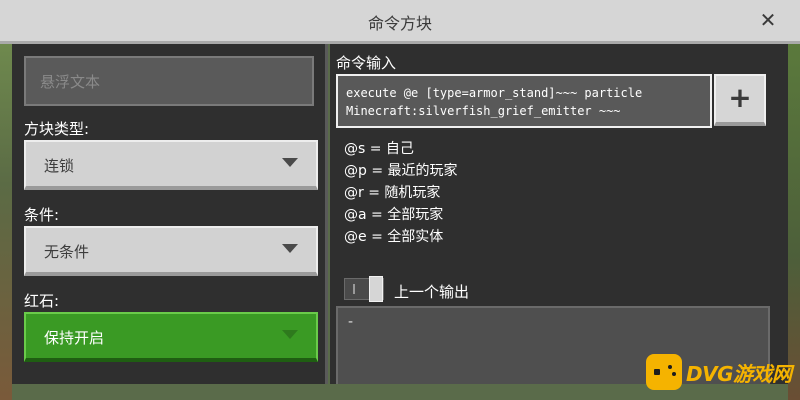  Describe the element at coordinates (366, 63) in the screenshot. I see `command-input-label: 命令输入` at that location.